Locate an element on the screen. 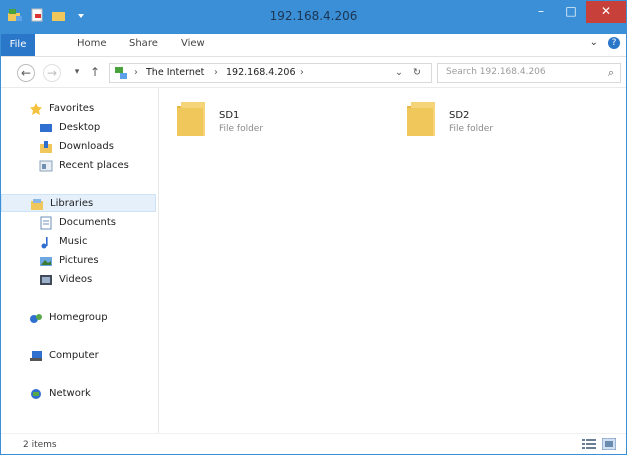 The height and width of the screenshot is (457, 629). window-controls: – □ ✕ is located at coordinates (576, 12).